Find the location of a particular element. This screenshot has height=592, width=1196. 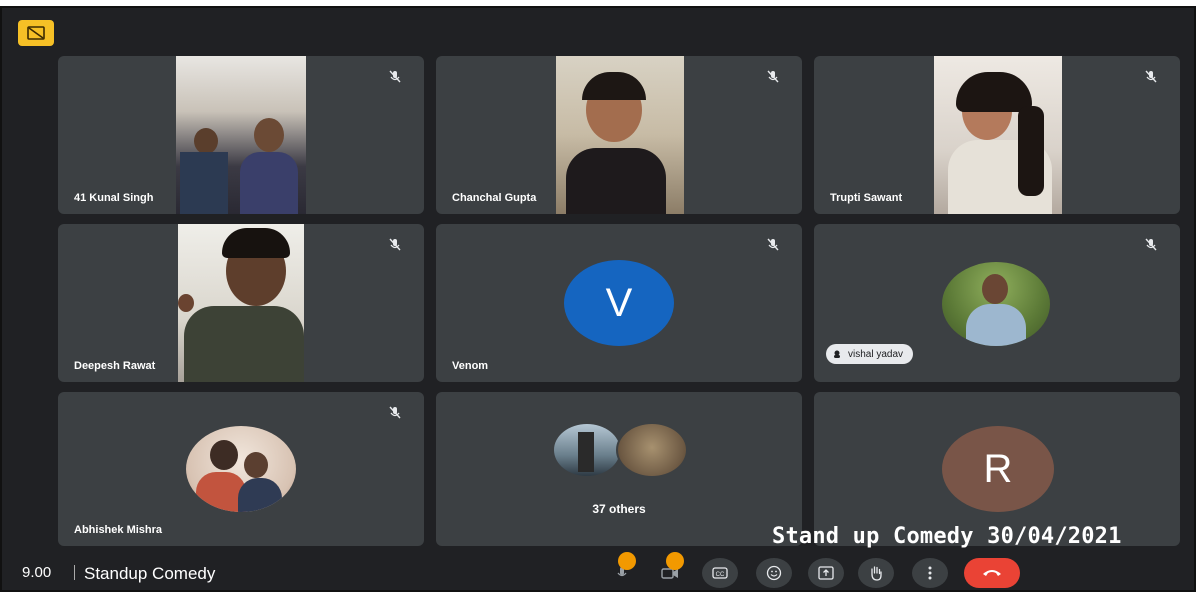

mic-button is located at coordinates (622, 570).